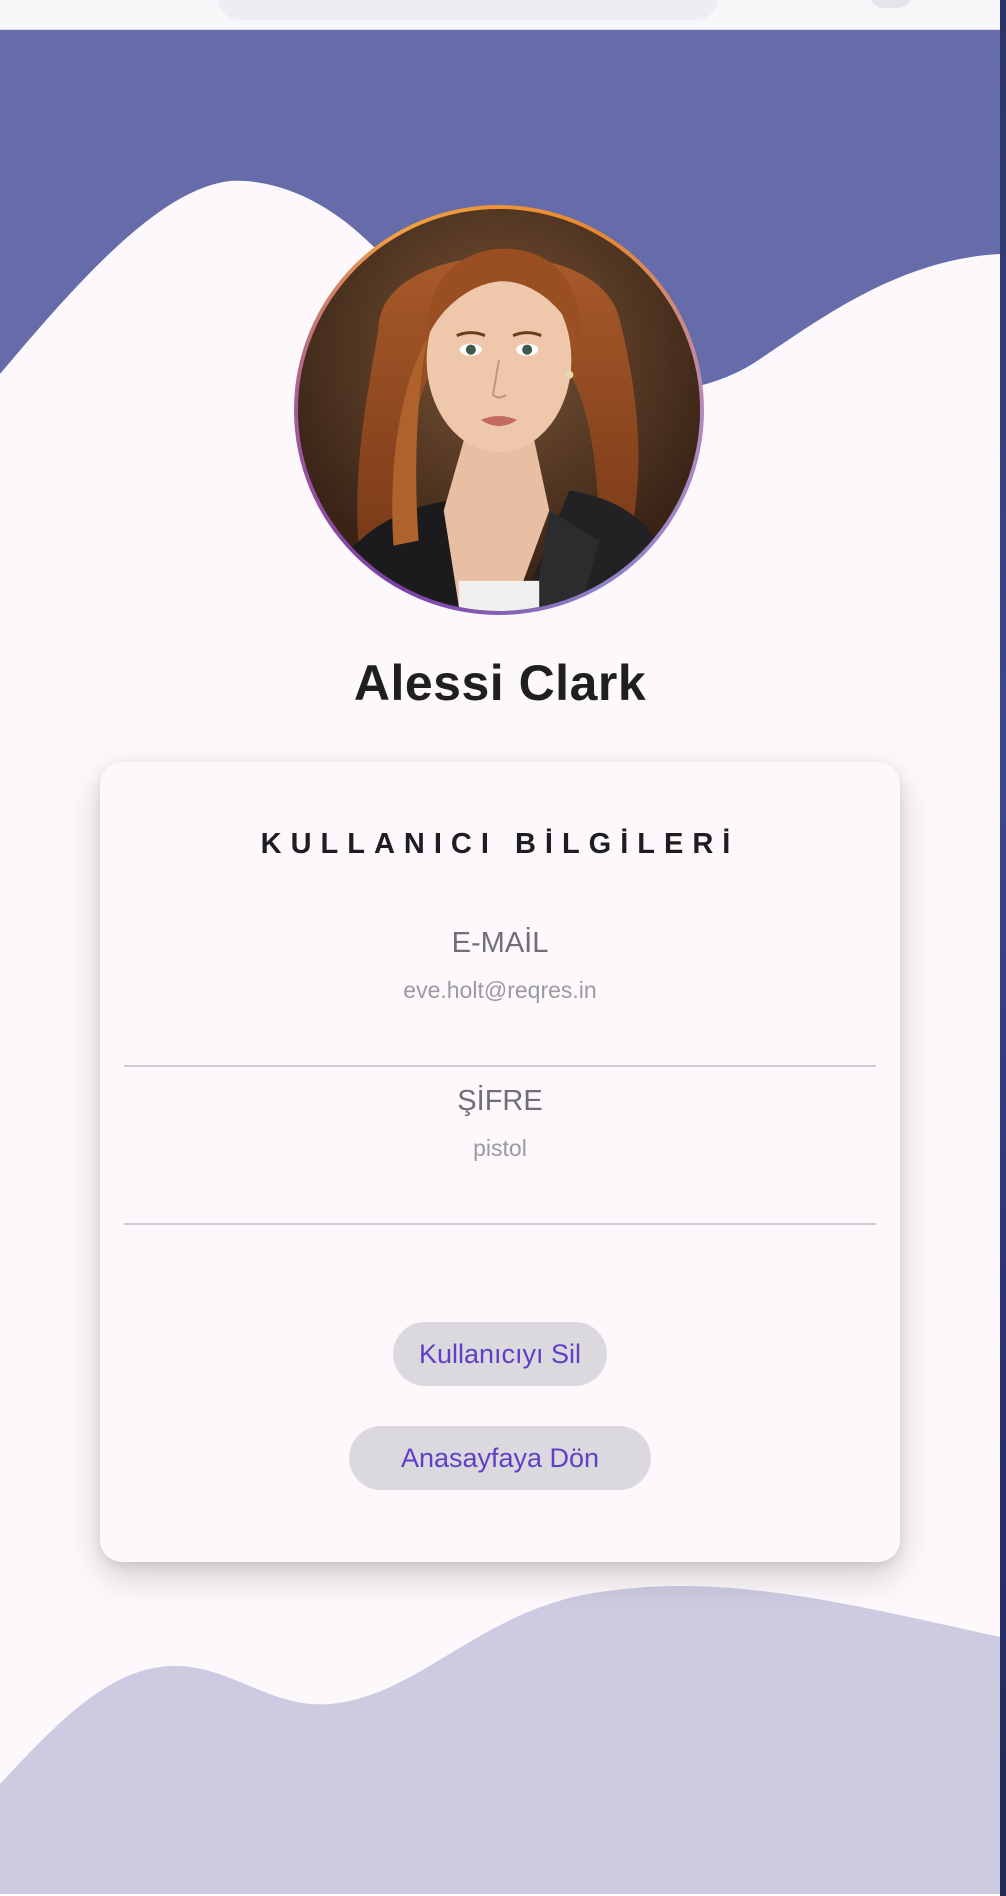 This screenshot has width=1006, height=1896. I want to click on avatar, so click(499, 410).